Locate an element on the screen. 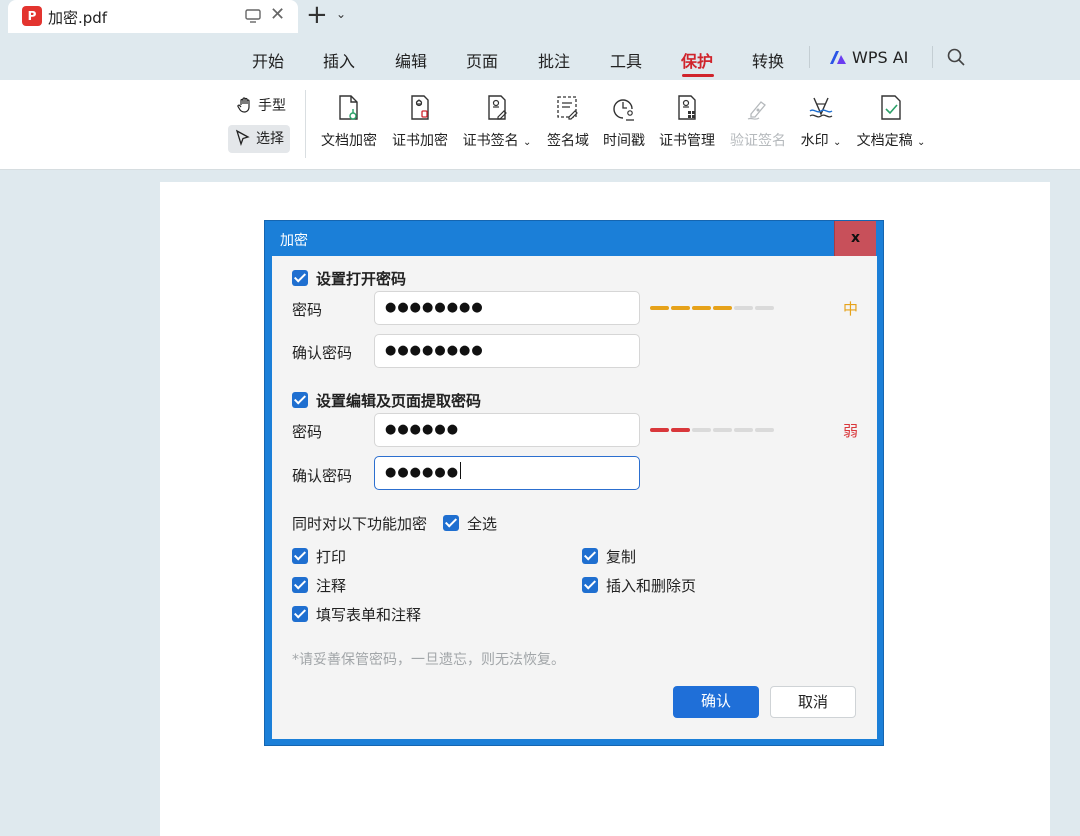  menu-start: 开始 is located at coordinates (268, 60).